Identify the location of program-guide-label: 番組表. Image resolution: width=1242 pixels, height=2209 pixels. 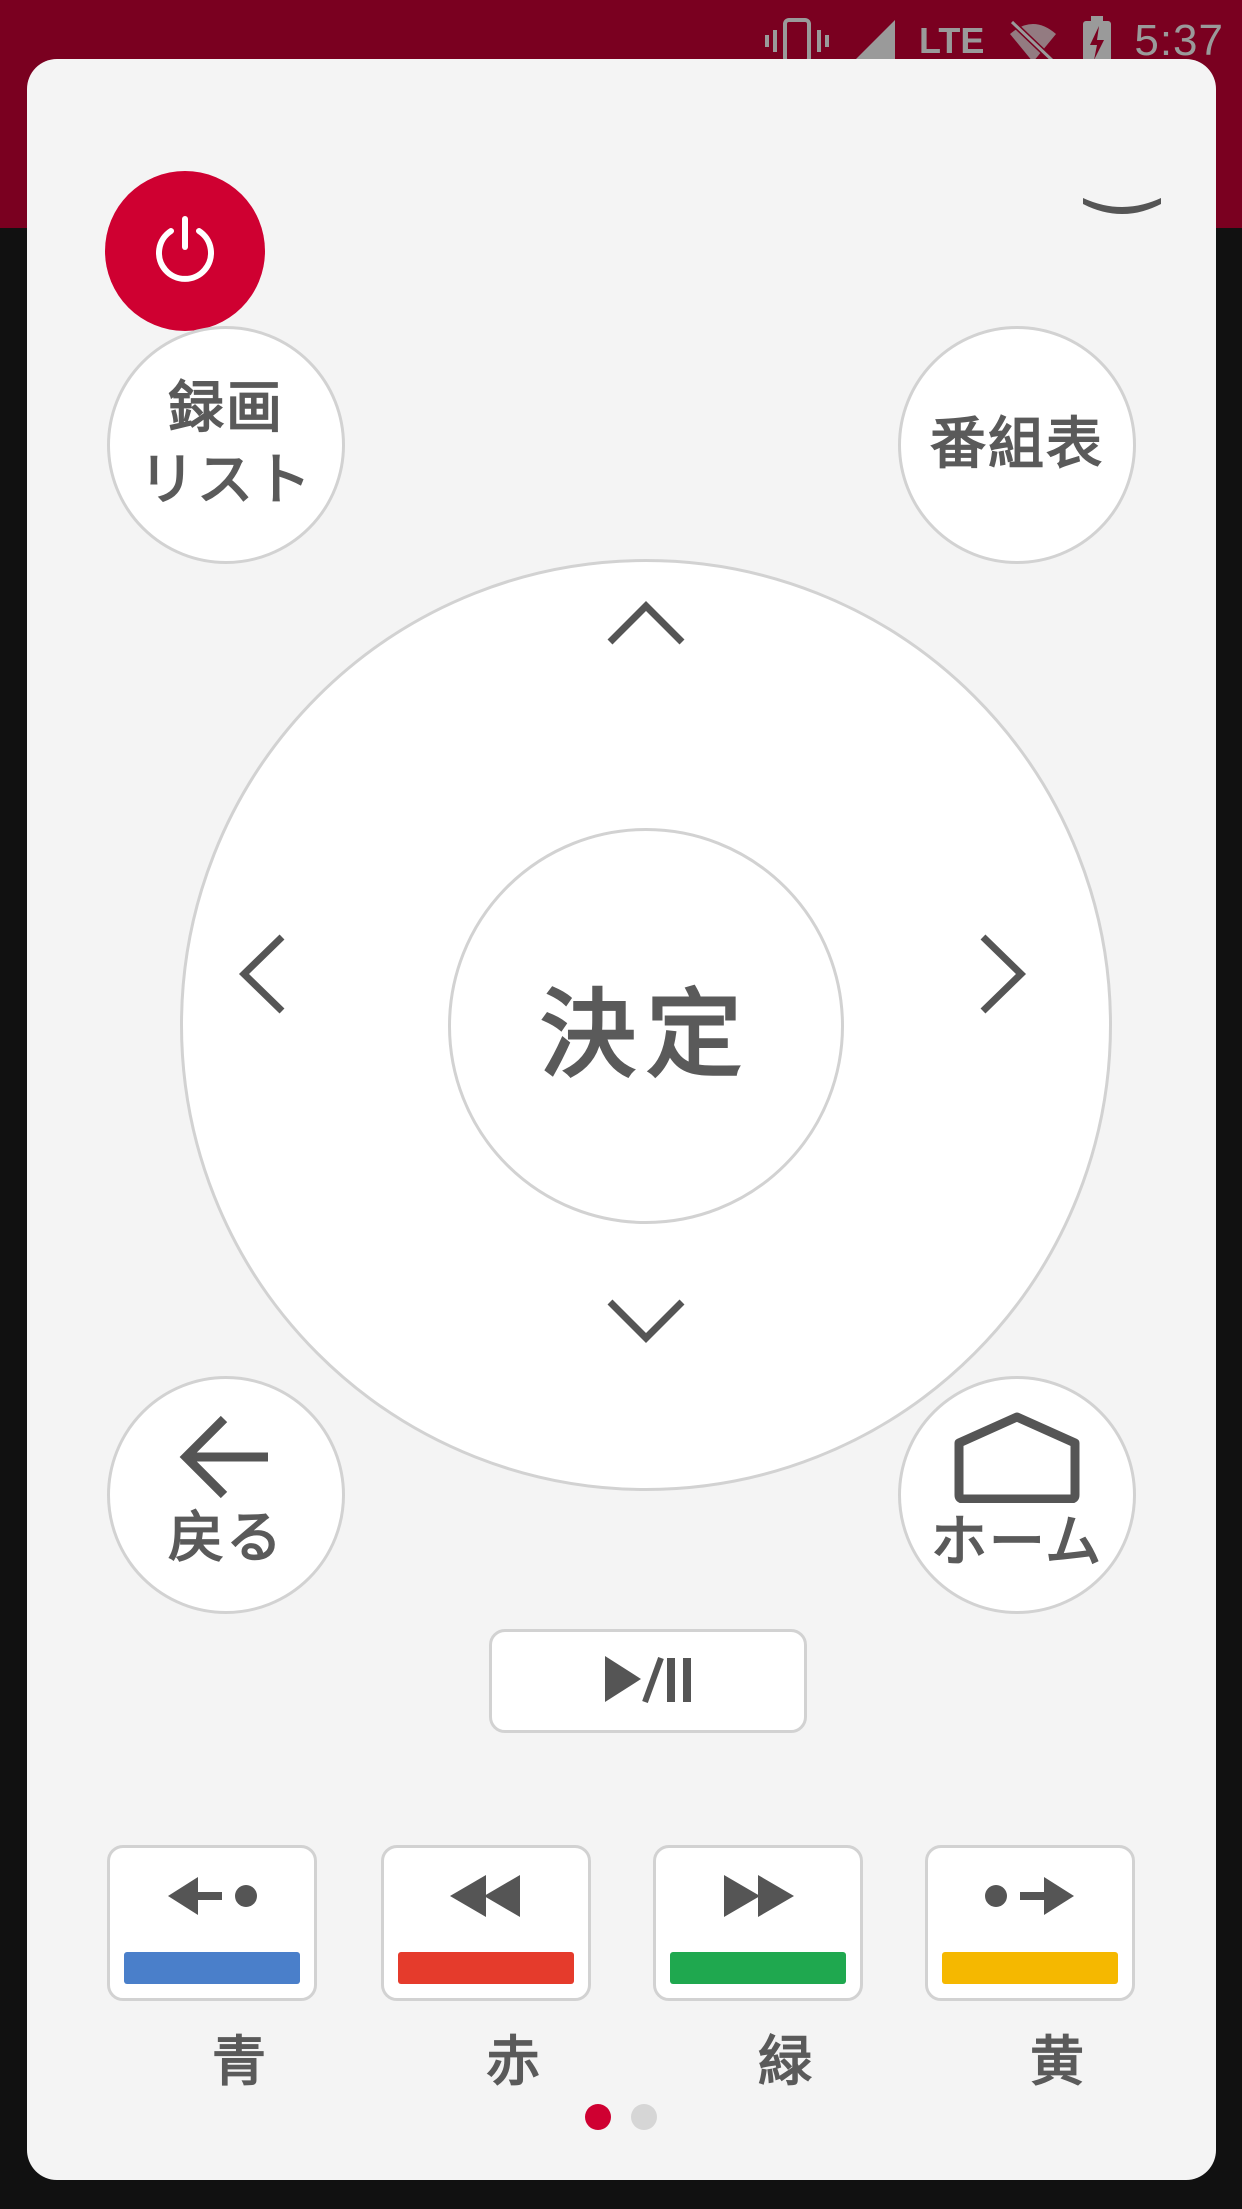
(1017, 444).